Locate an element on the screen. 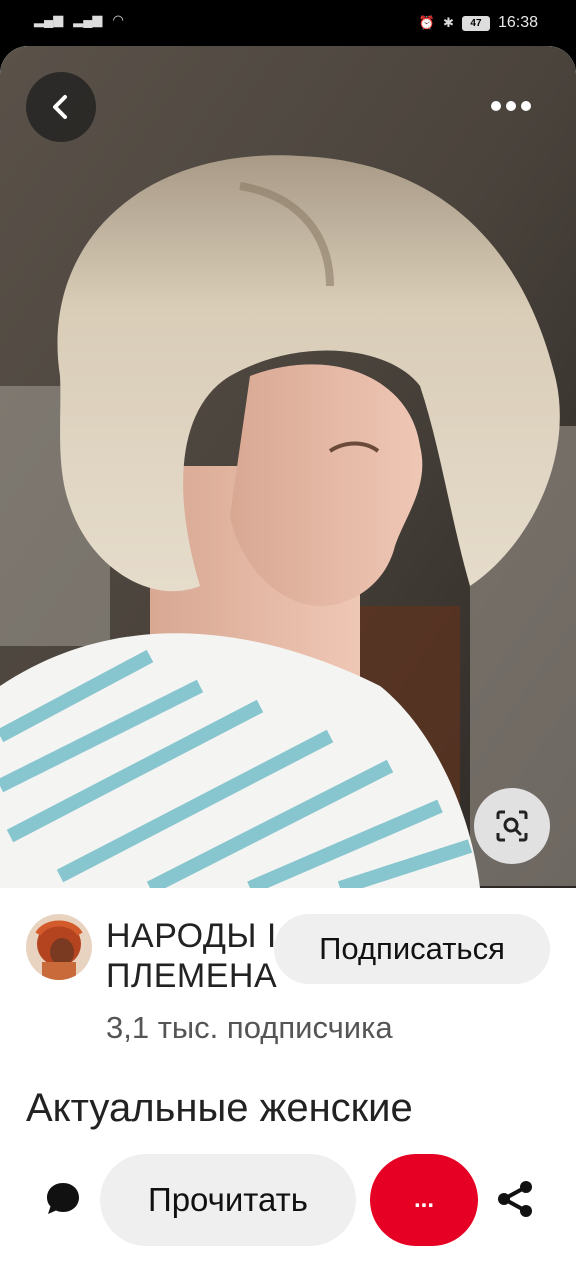  bluetooth-icon: ✱ is located at coordinates (448, 22).